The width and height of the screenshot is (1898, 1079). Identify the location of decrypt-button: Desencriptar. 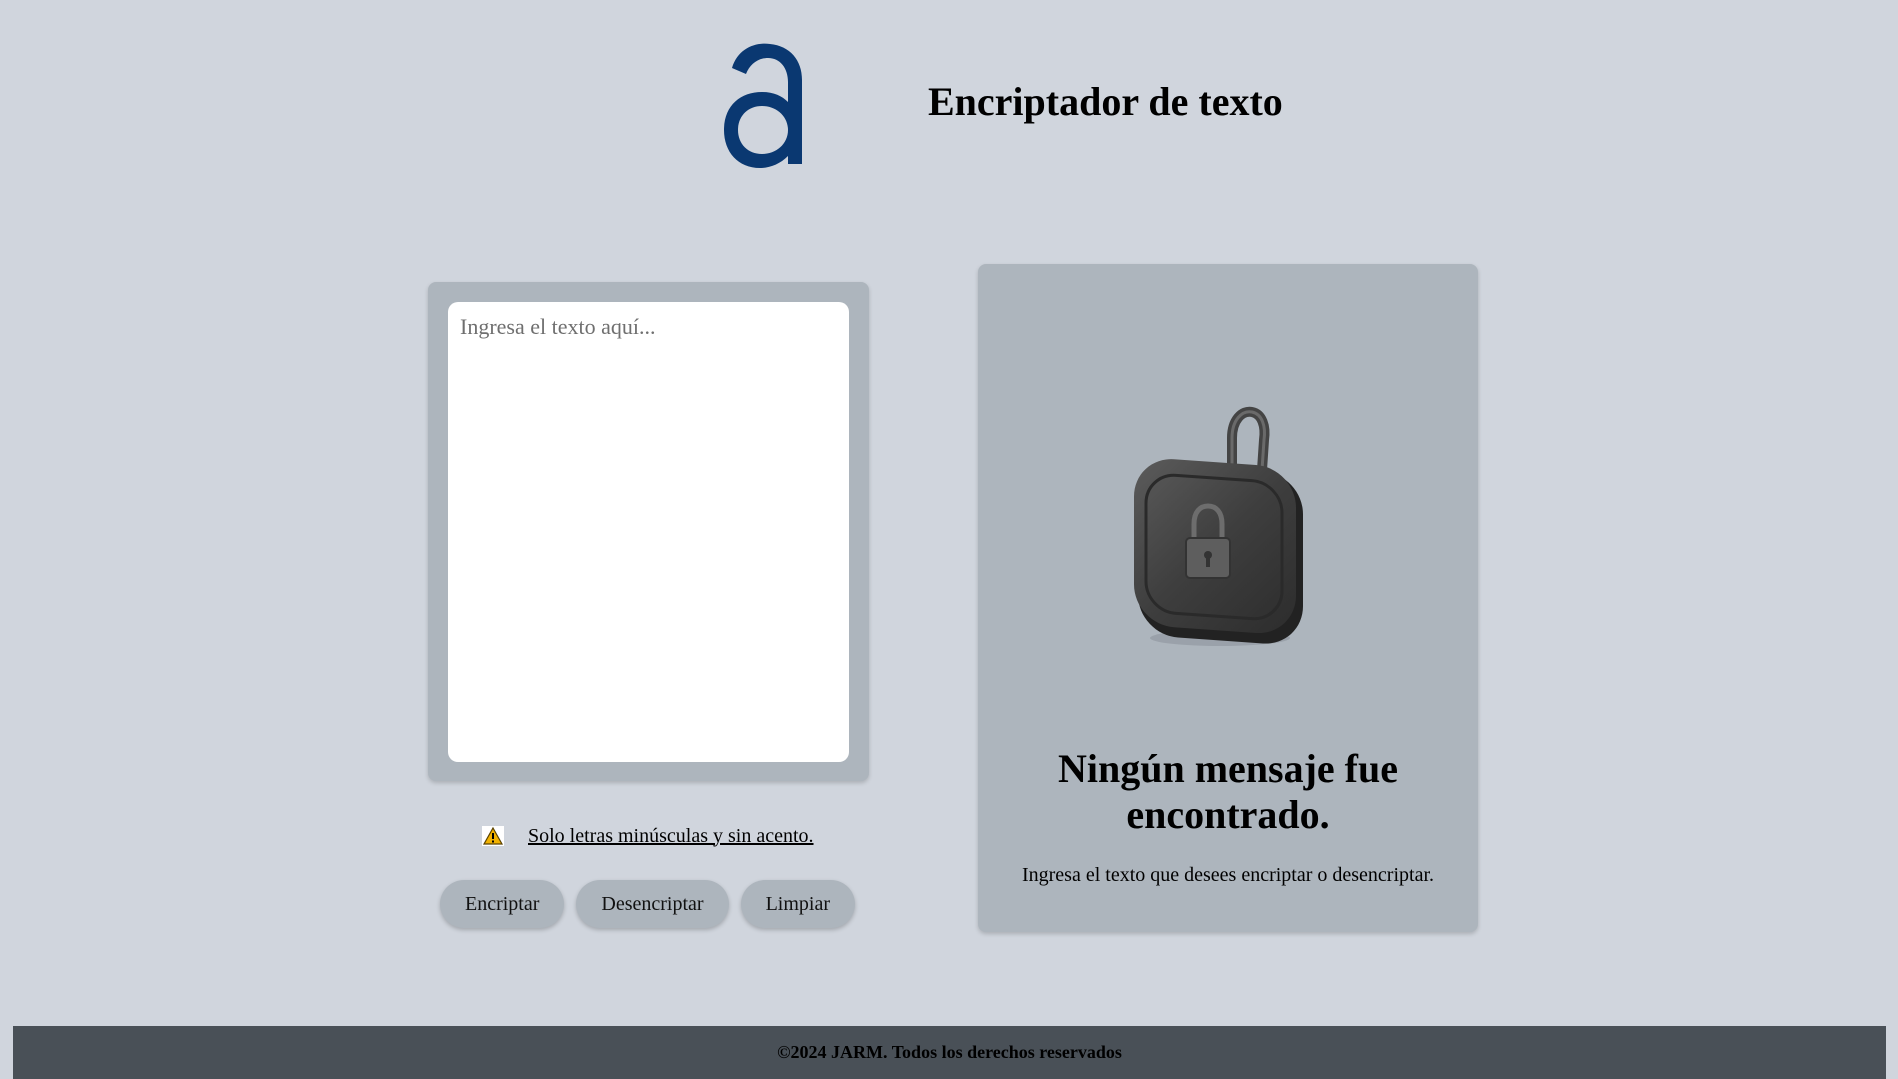
(652, 904).